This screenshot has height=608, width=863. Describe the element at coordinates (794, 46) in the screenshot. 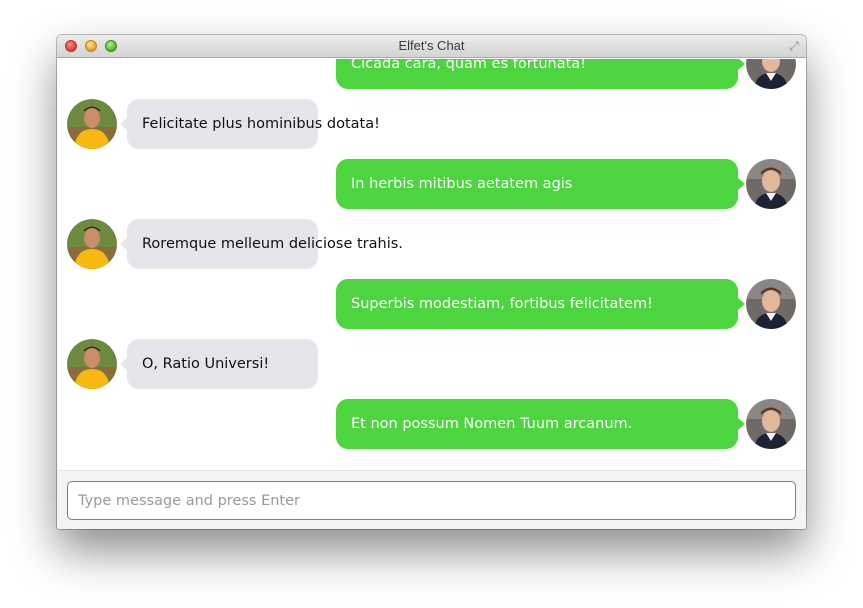

I see `fullscreen-icon: ⤢` at that location.